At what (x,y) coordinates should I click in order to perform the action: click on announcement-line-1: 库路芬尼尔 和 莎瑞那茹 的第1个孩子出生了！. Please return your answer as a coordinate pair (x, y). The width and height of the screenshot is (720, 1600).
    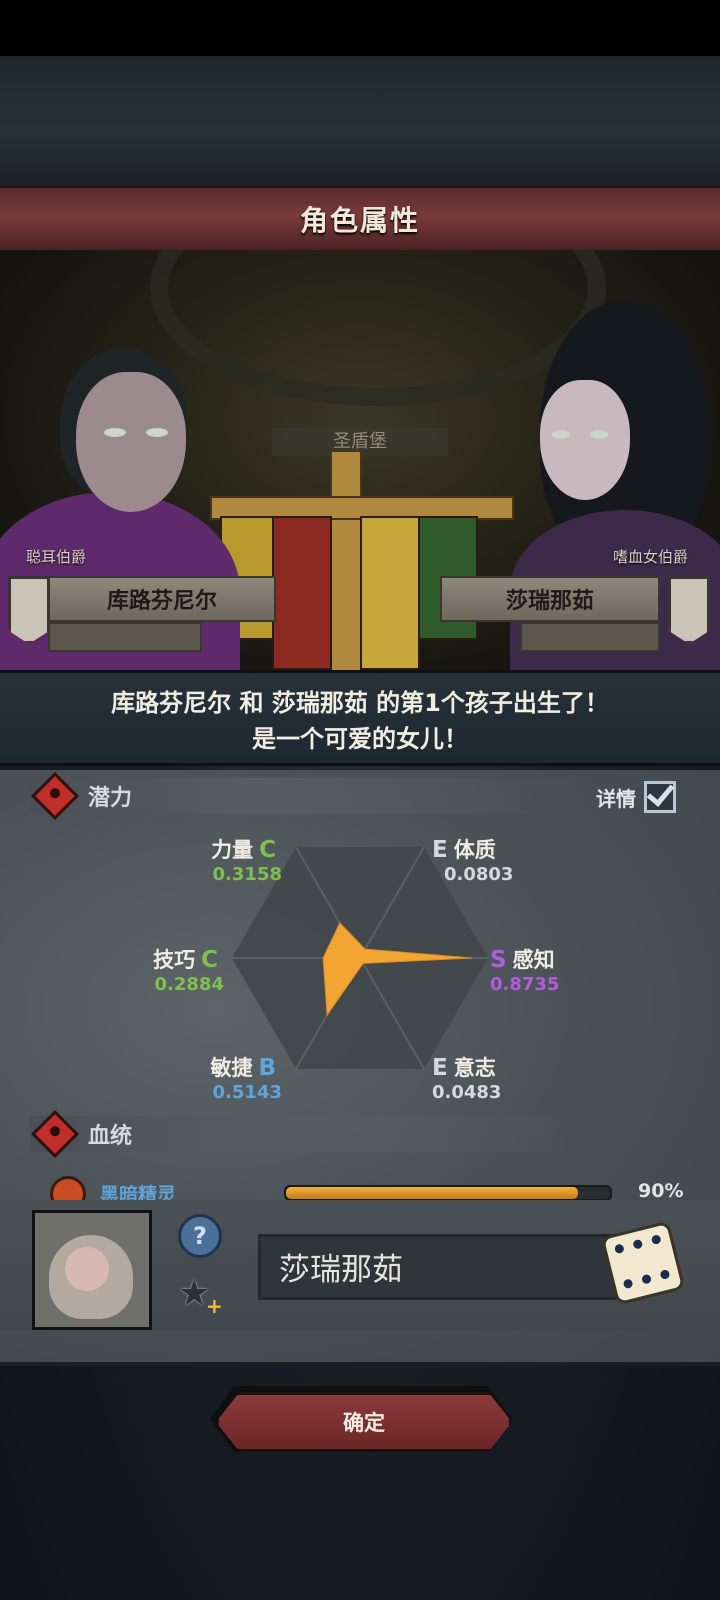
    Looking at the image, I should click on (360, 703).